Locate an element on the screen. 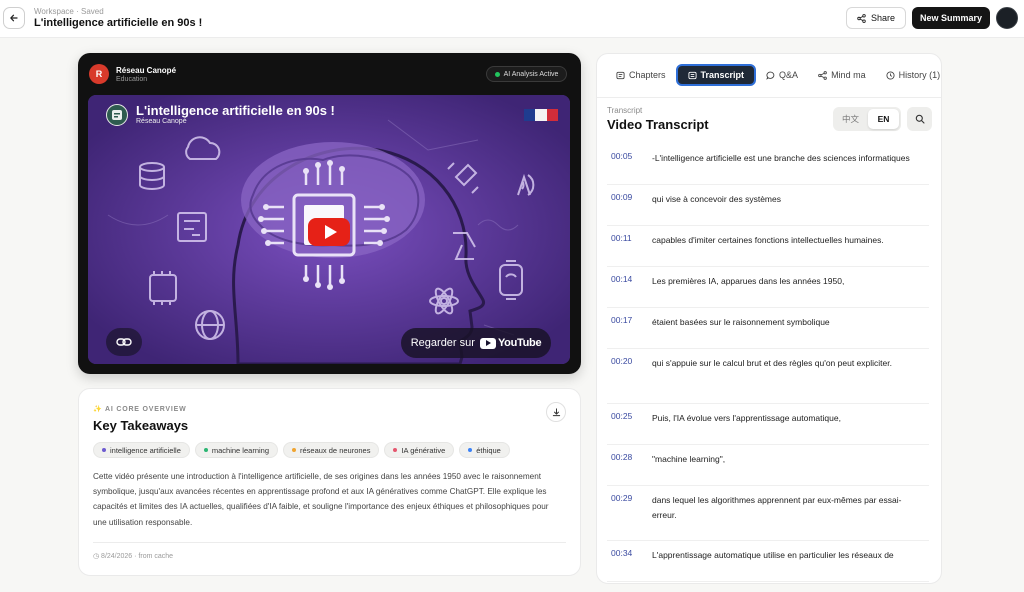  watch-on-label: Regarder sur is located at coordinates (442, 343).